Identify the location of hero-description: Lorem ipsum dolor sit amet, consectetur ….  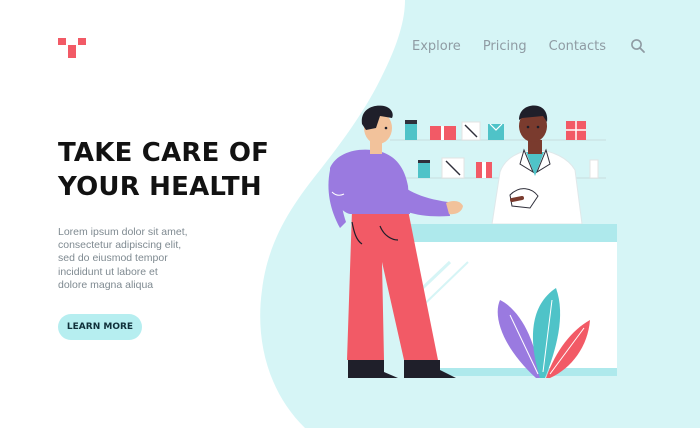
(123, 258).